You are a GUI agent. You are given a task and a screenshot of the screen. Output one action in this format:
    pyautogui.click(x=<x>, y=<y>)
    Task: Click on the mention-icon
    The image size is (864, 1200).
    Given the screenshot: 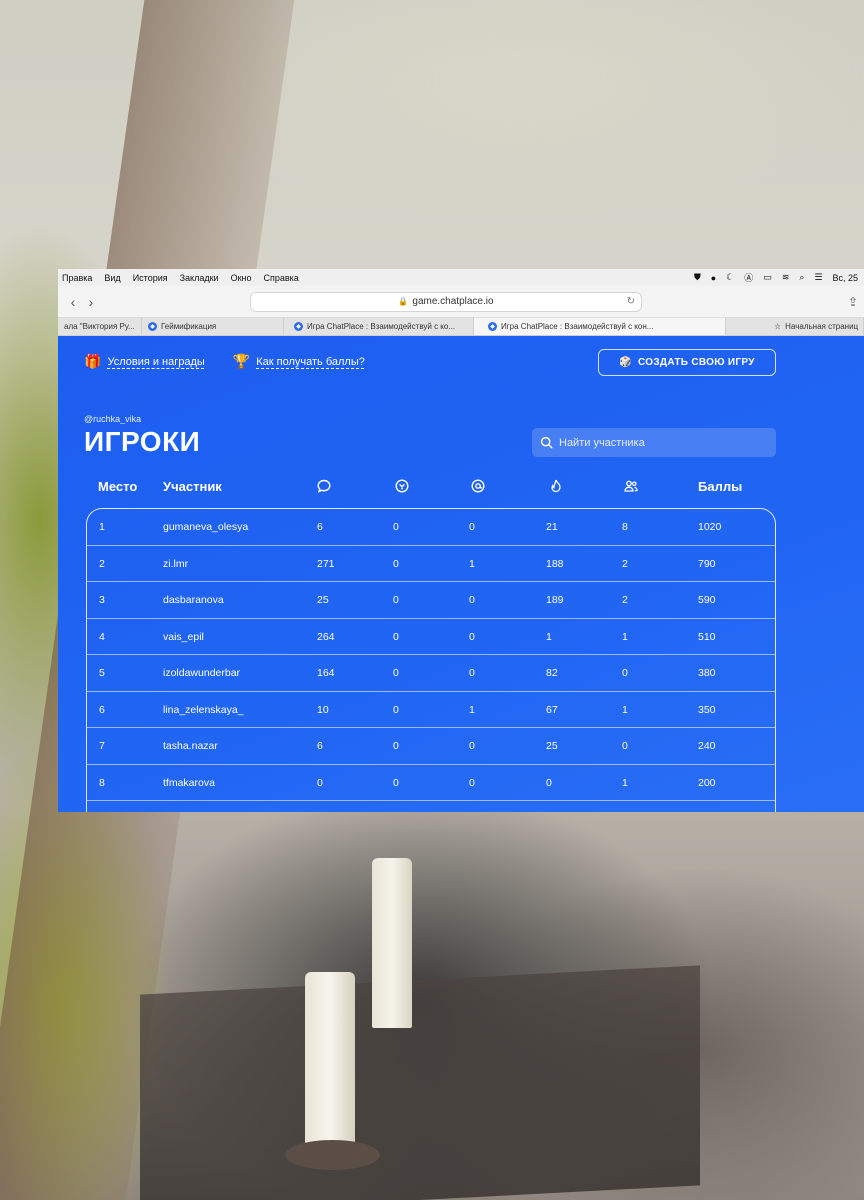 What is the action you would take?
    pyautogui.click(x=478, y=486)
    